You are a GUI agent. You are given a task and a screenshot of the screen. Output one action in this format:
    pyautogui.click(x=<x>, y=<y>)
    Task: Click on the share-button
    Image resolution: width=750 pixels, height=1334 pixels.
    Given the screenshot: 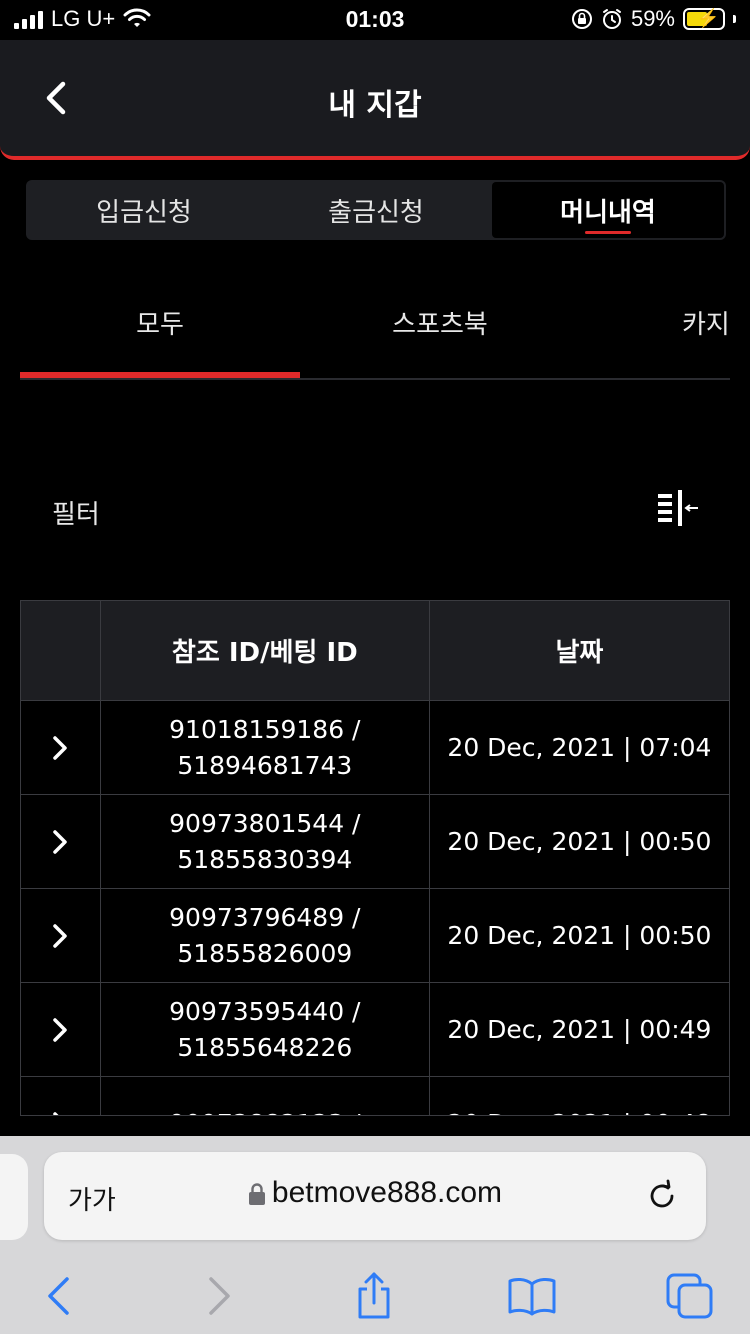 What is the action you would take?
    pyautogui.click(x=374, y=1296)
    